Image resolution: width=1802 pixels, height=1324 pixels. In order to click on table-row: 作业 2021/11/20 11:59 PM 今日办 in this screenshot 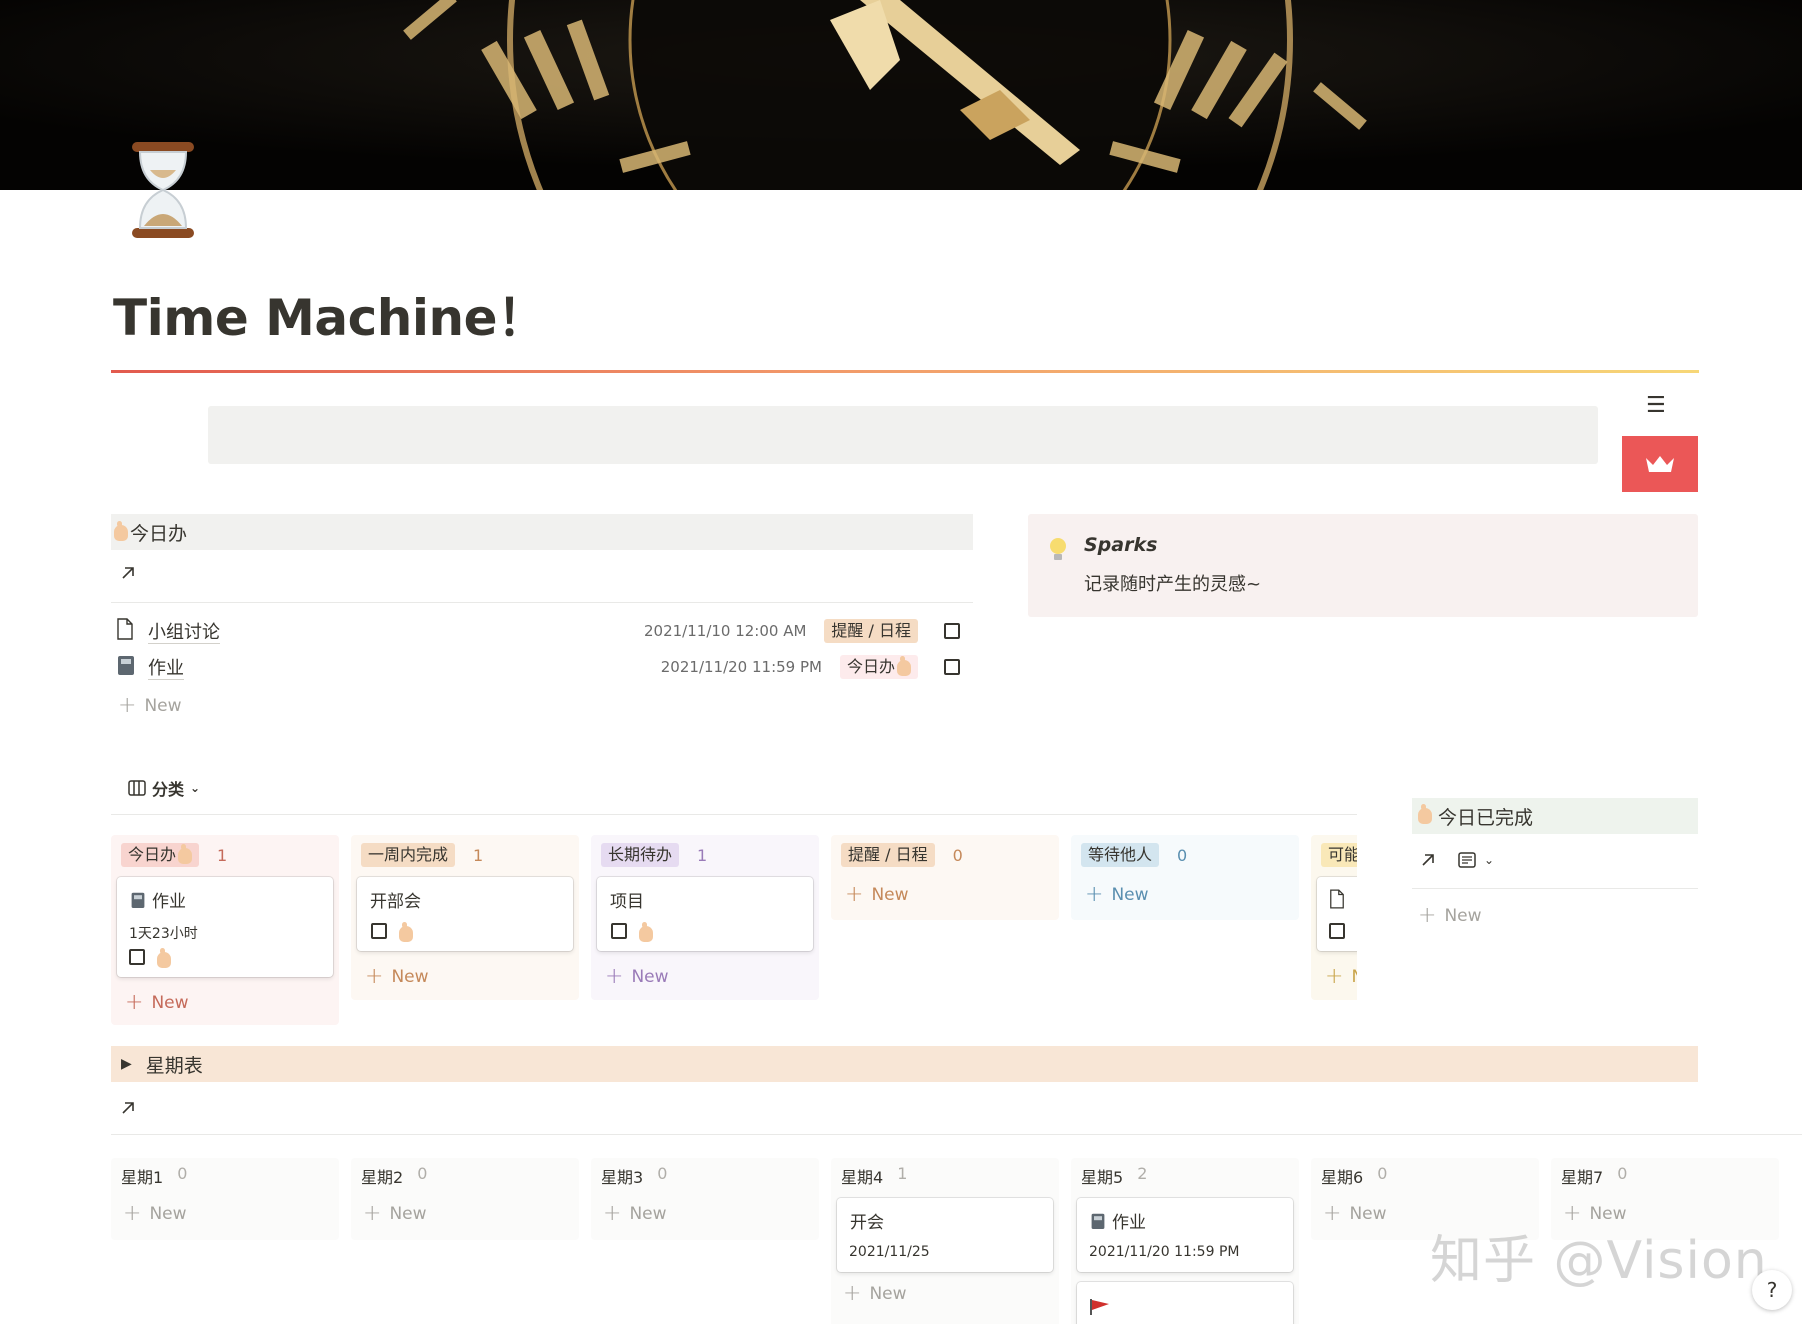, I will do `click(544, 667)`.